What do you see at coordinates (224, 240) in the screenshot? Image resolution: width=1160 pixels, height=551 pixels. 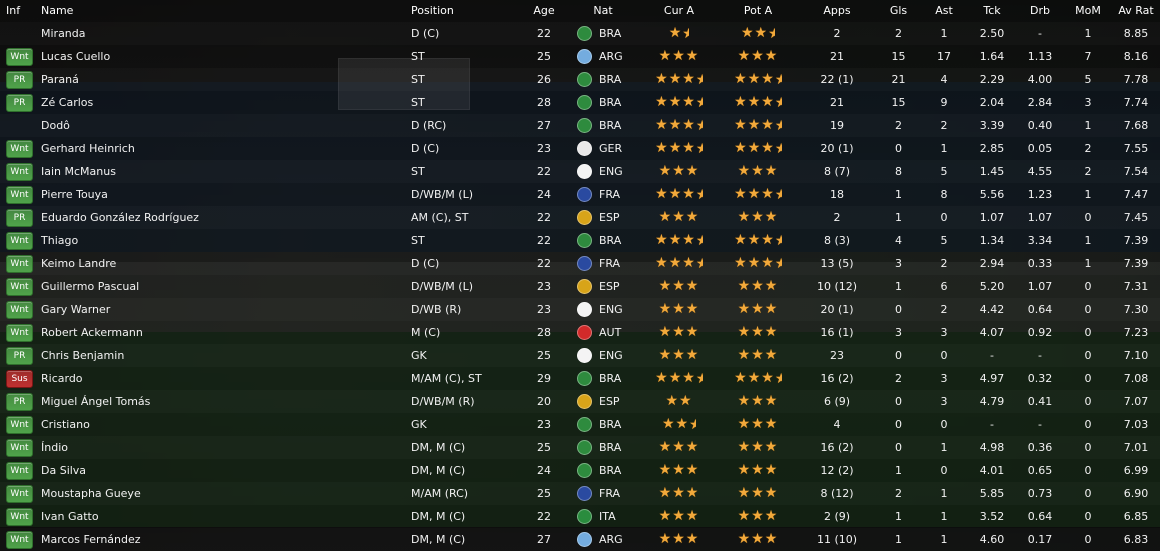 I see `player-name-cell: Thiago` at bounding box center [224, 240].